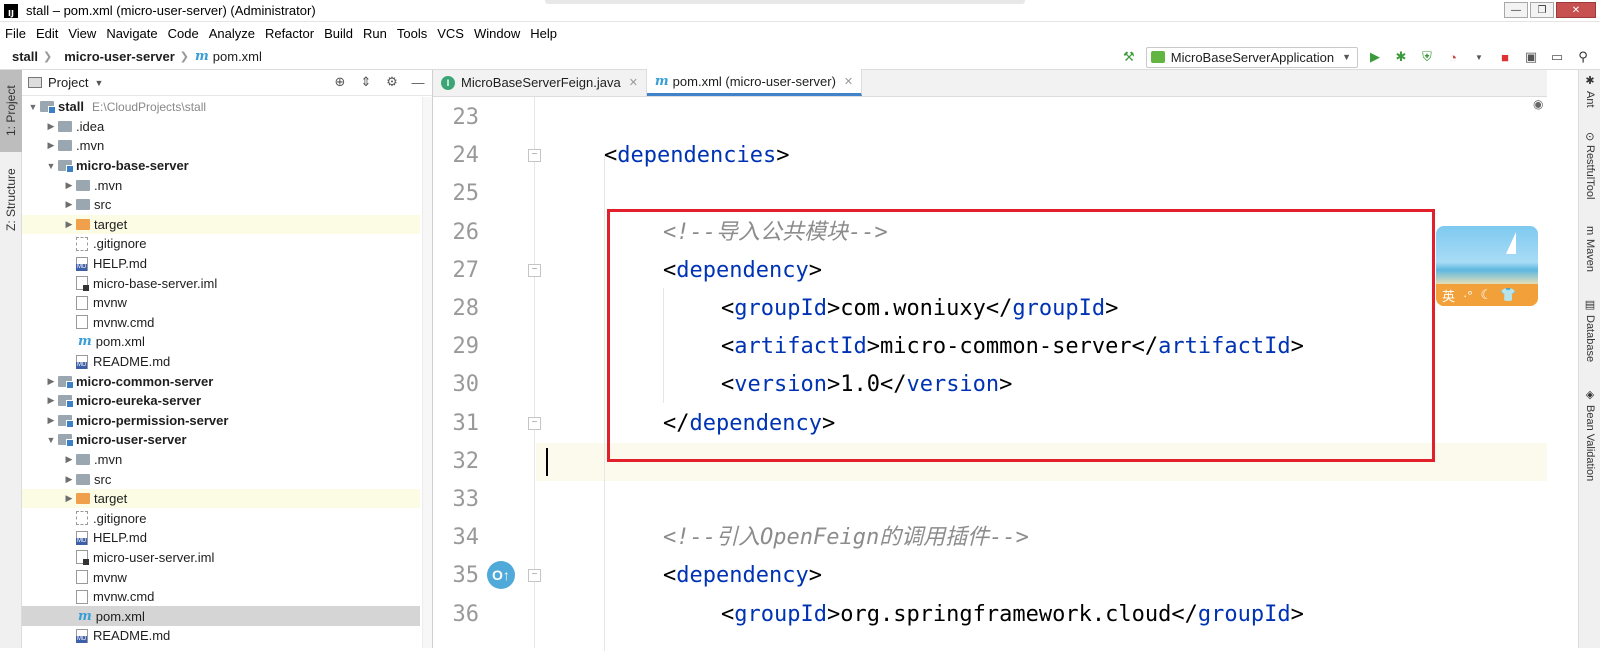 Image resolution: width=1600 pixels, height=651 pixels. I want to click on tree-item-label: src, so click(103, 479).